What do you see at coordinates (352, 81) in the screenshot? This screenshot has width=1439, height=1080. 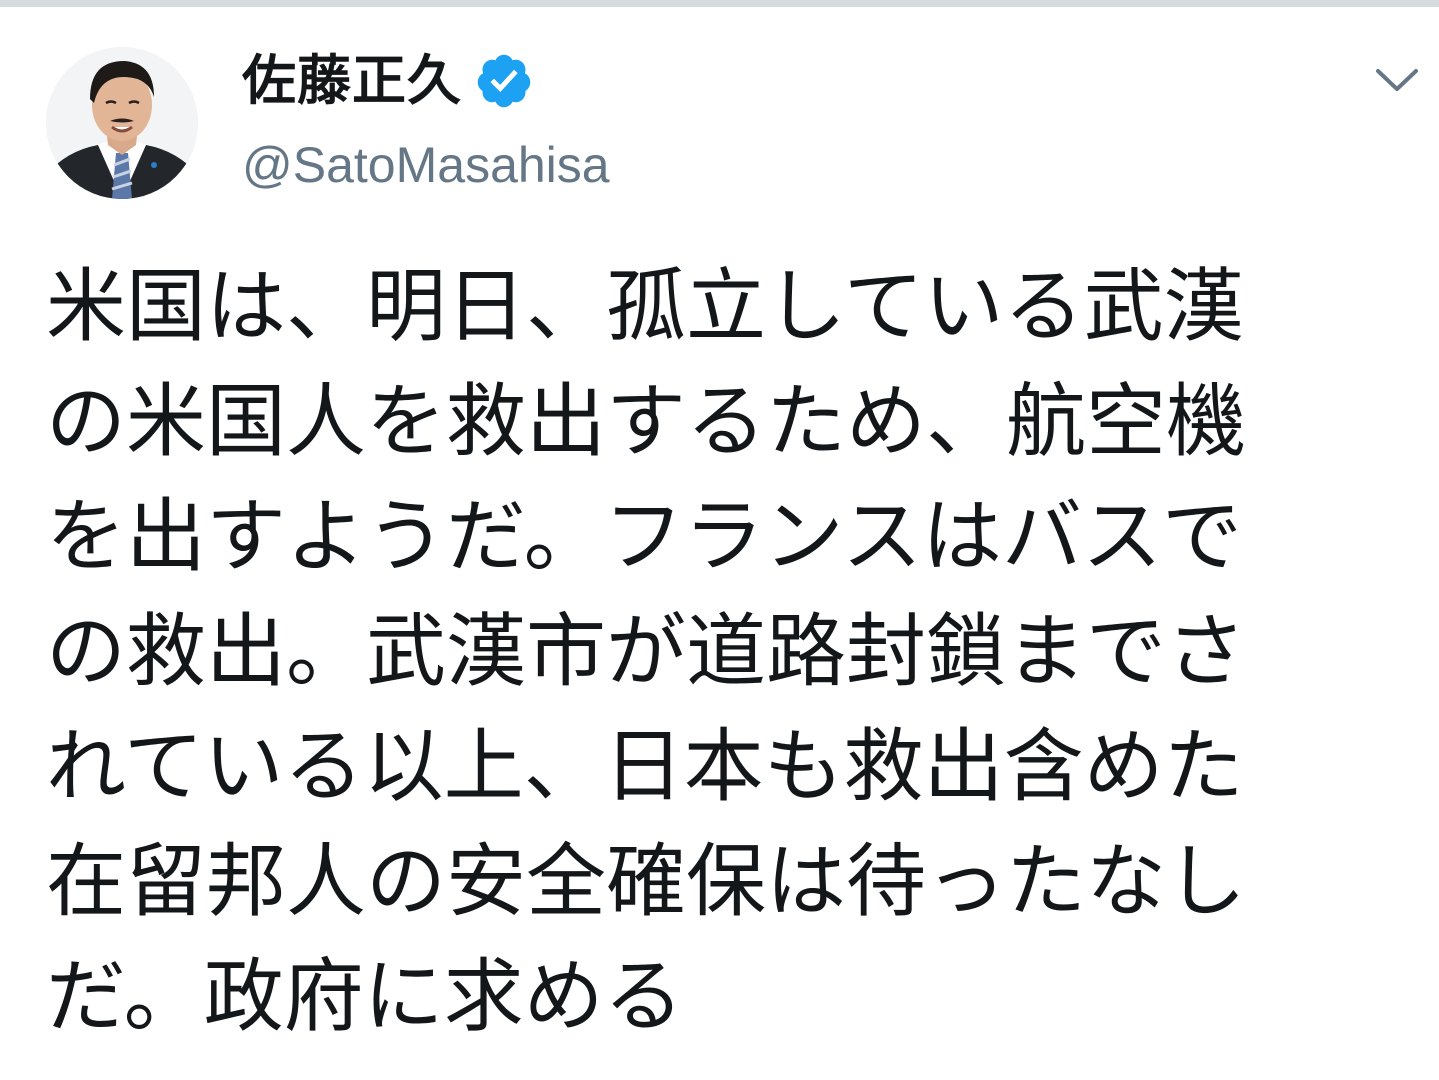 I see `author-display-name: 佐藤正久` at bounding box center [352, 81].